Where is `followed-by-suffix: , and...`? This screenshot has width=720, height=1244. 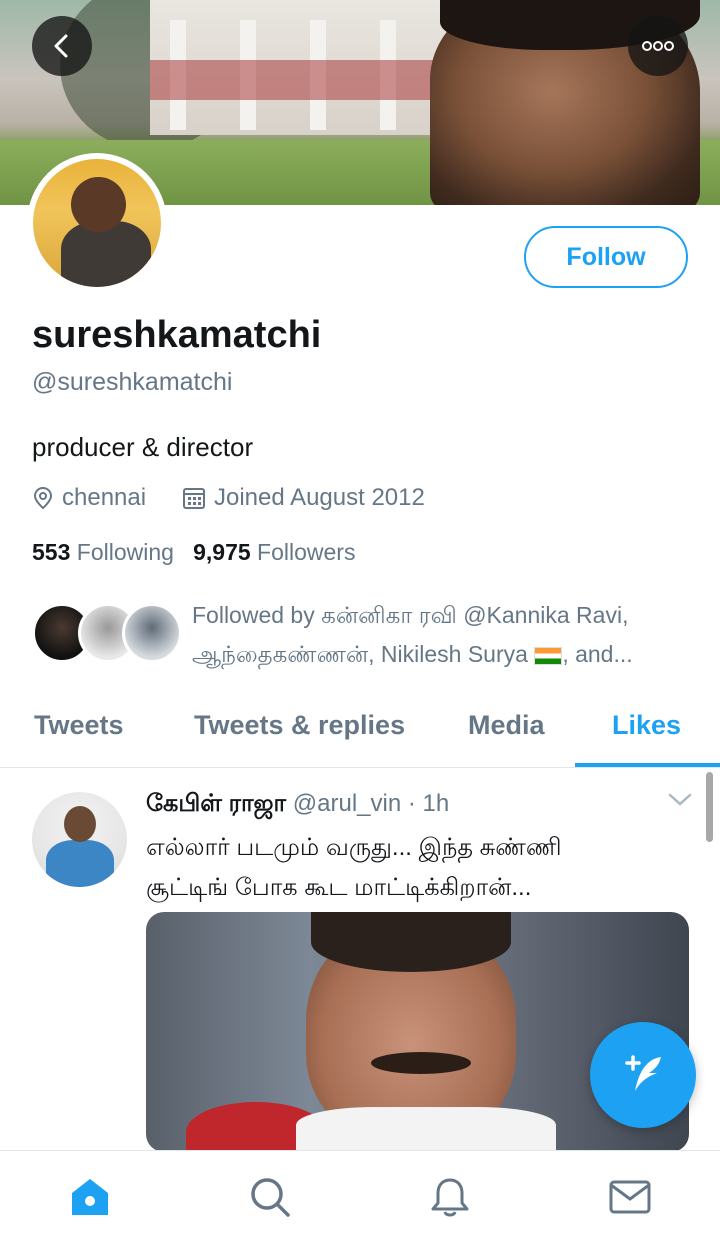
followed-by-suffix: , and... is located at coordinates (597, 654).